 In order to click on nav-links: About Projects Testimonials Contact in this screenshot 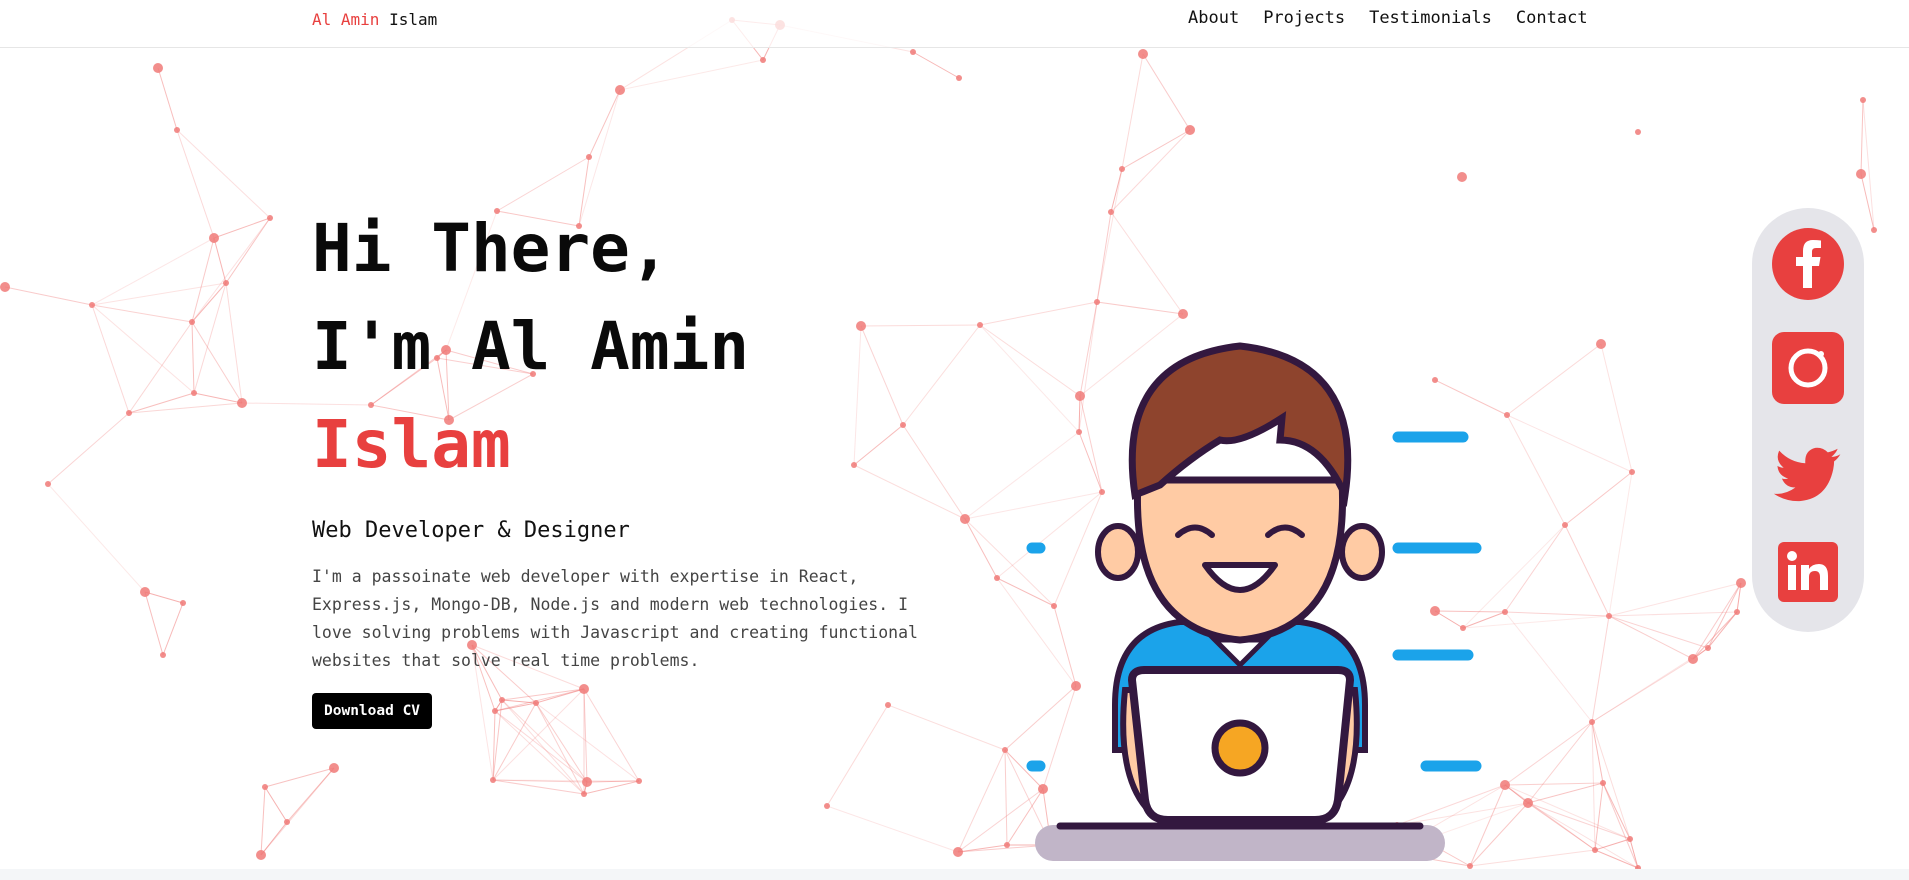, I will do `click(1388, 18)`.